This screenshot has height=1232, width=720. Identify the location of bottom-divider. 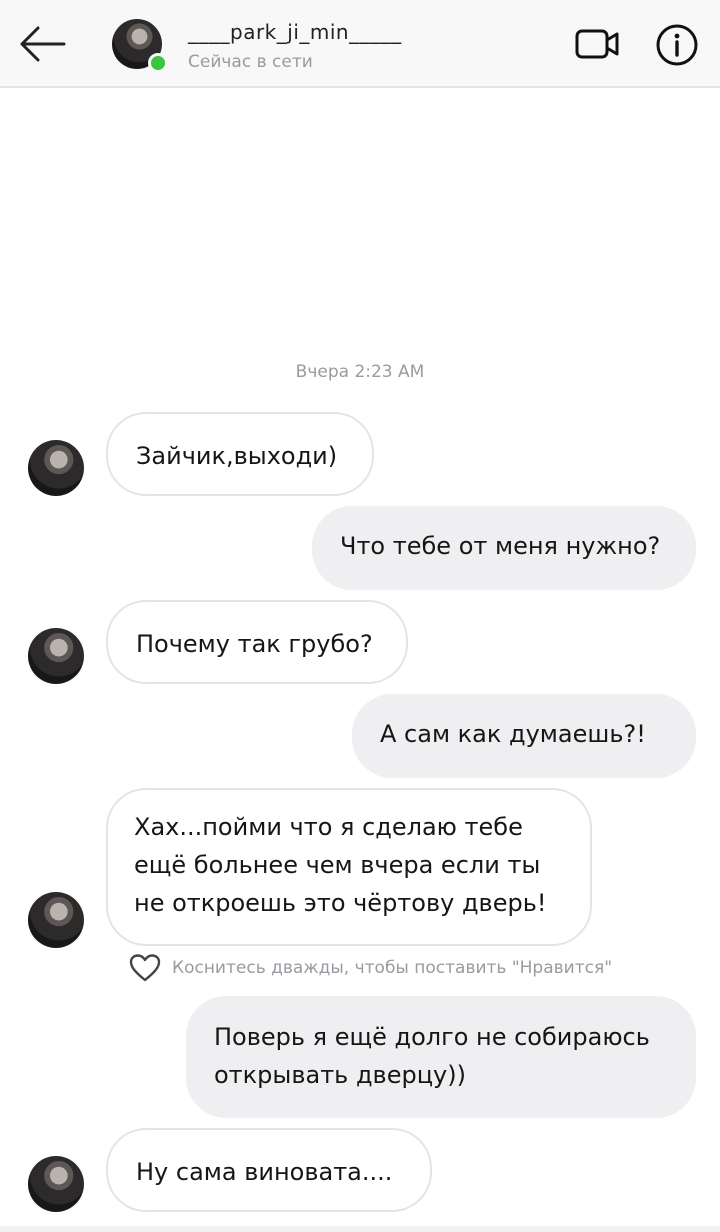
(360, 1229).